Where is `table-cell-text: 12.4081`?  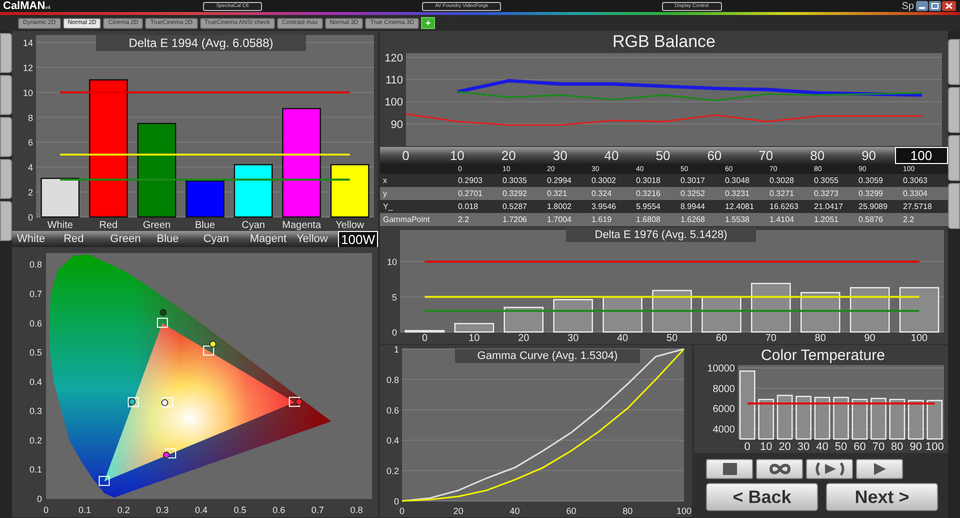 table-cell-text: 12.4081 is located at coordinates (740, 206).